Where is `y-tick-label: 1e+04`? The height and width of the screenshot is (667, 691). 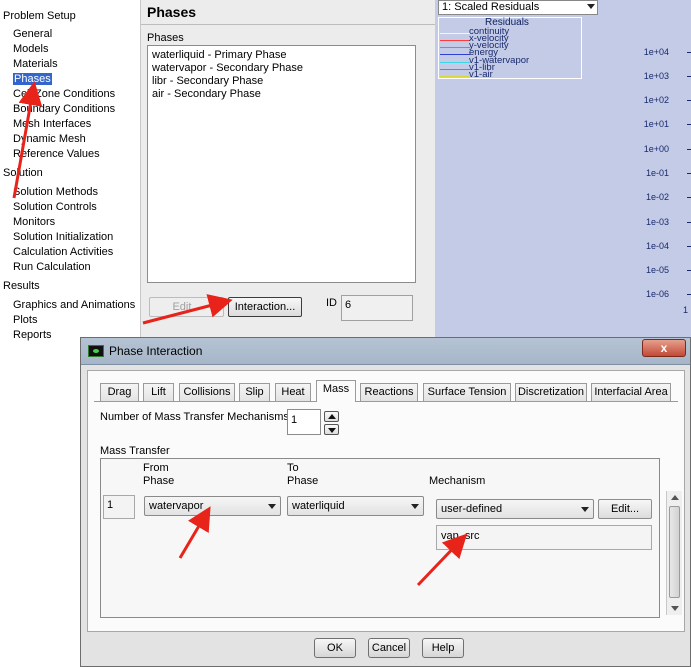 y-tick-label: 1e+04 is located at coordinates (656, 52).